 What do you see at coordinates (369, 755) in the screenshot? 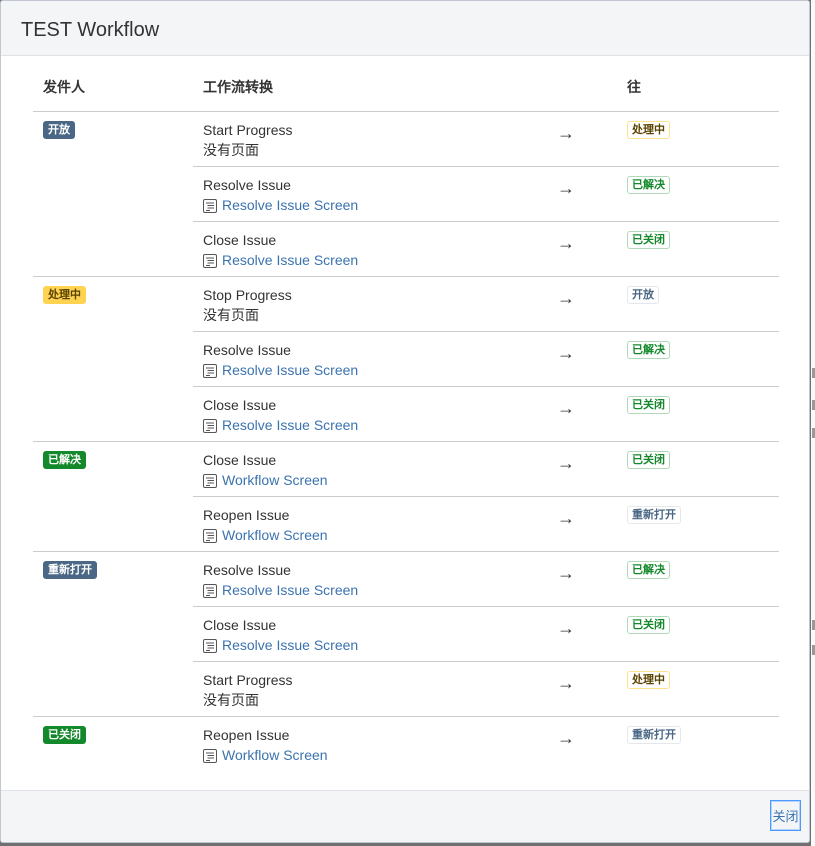
I see `transition-screen: Workflow Screen` at bounding box center [369, 755].